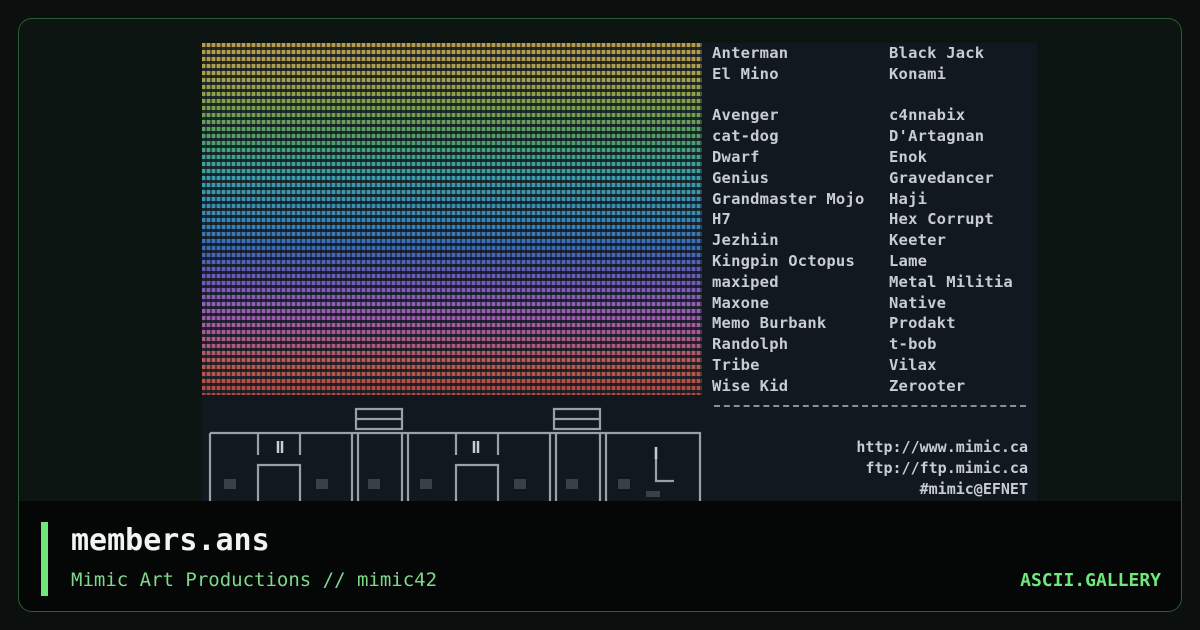  What do you see at coordinates (872, 240) in the screenshot?
I see `member-row: Jezhiin Keeter` at bounding box center [872, 240].